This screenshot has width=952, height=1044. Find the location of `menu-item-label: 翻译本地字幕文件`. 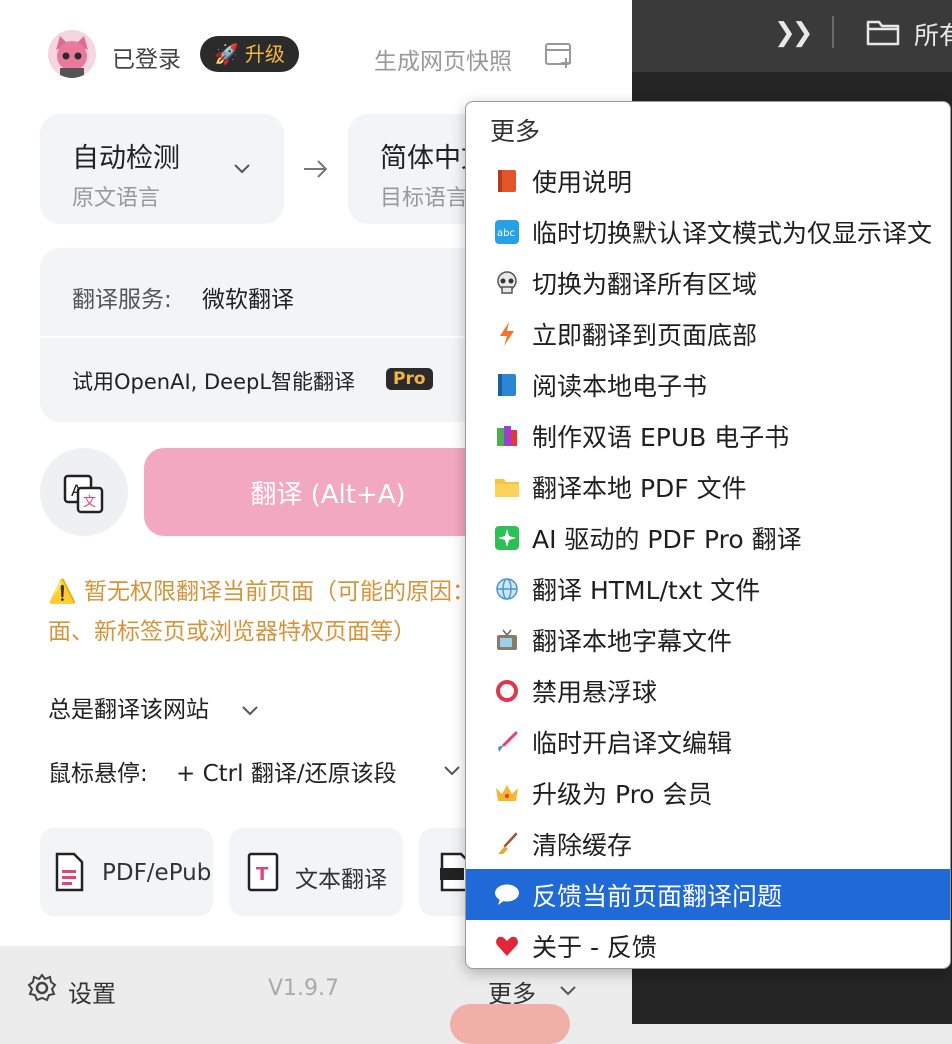

menu-item-label: 翻译本地字幕文件 is located at coordinates (632, 641).